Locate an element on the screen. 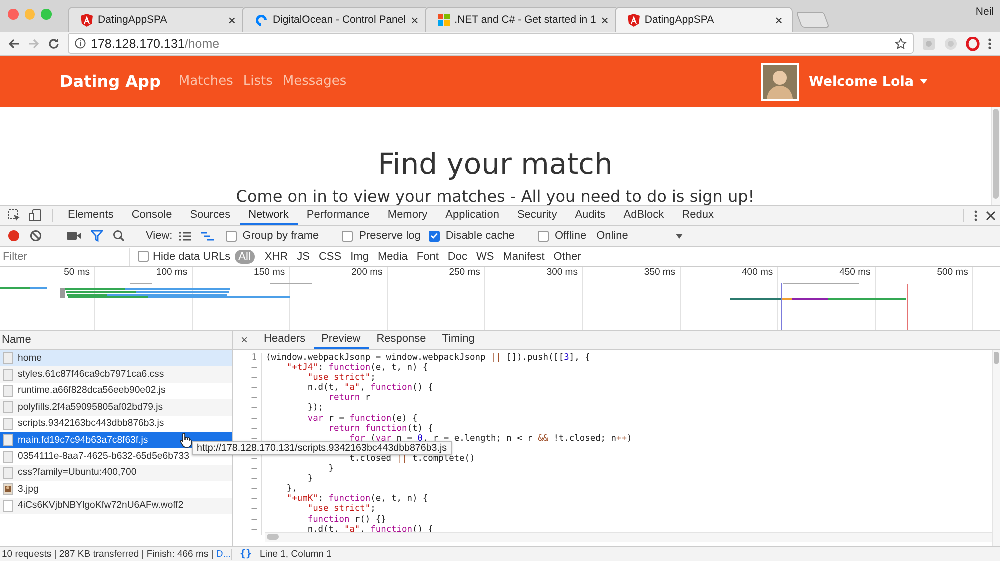  shield-icon is located at coordinates (87, 20).